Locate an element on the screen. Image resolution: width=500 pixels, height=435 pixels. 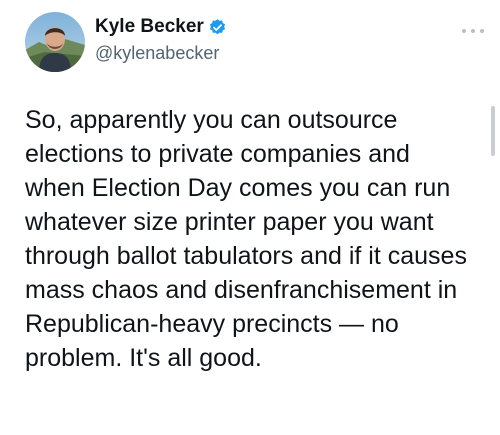
author-info: Kyle Becker @kylenabecker is located at coordinates (161, 40).